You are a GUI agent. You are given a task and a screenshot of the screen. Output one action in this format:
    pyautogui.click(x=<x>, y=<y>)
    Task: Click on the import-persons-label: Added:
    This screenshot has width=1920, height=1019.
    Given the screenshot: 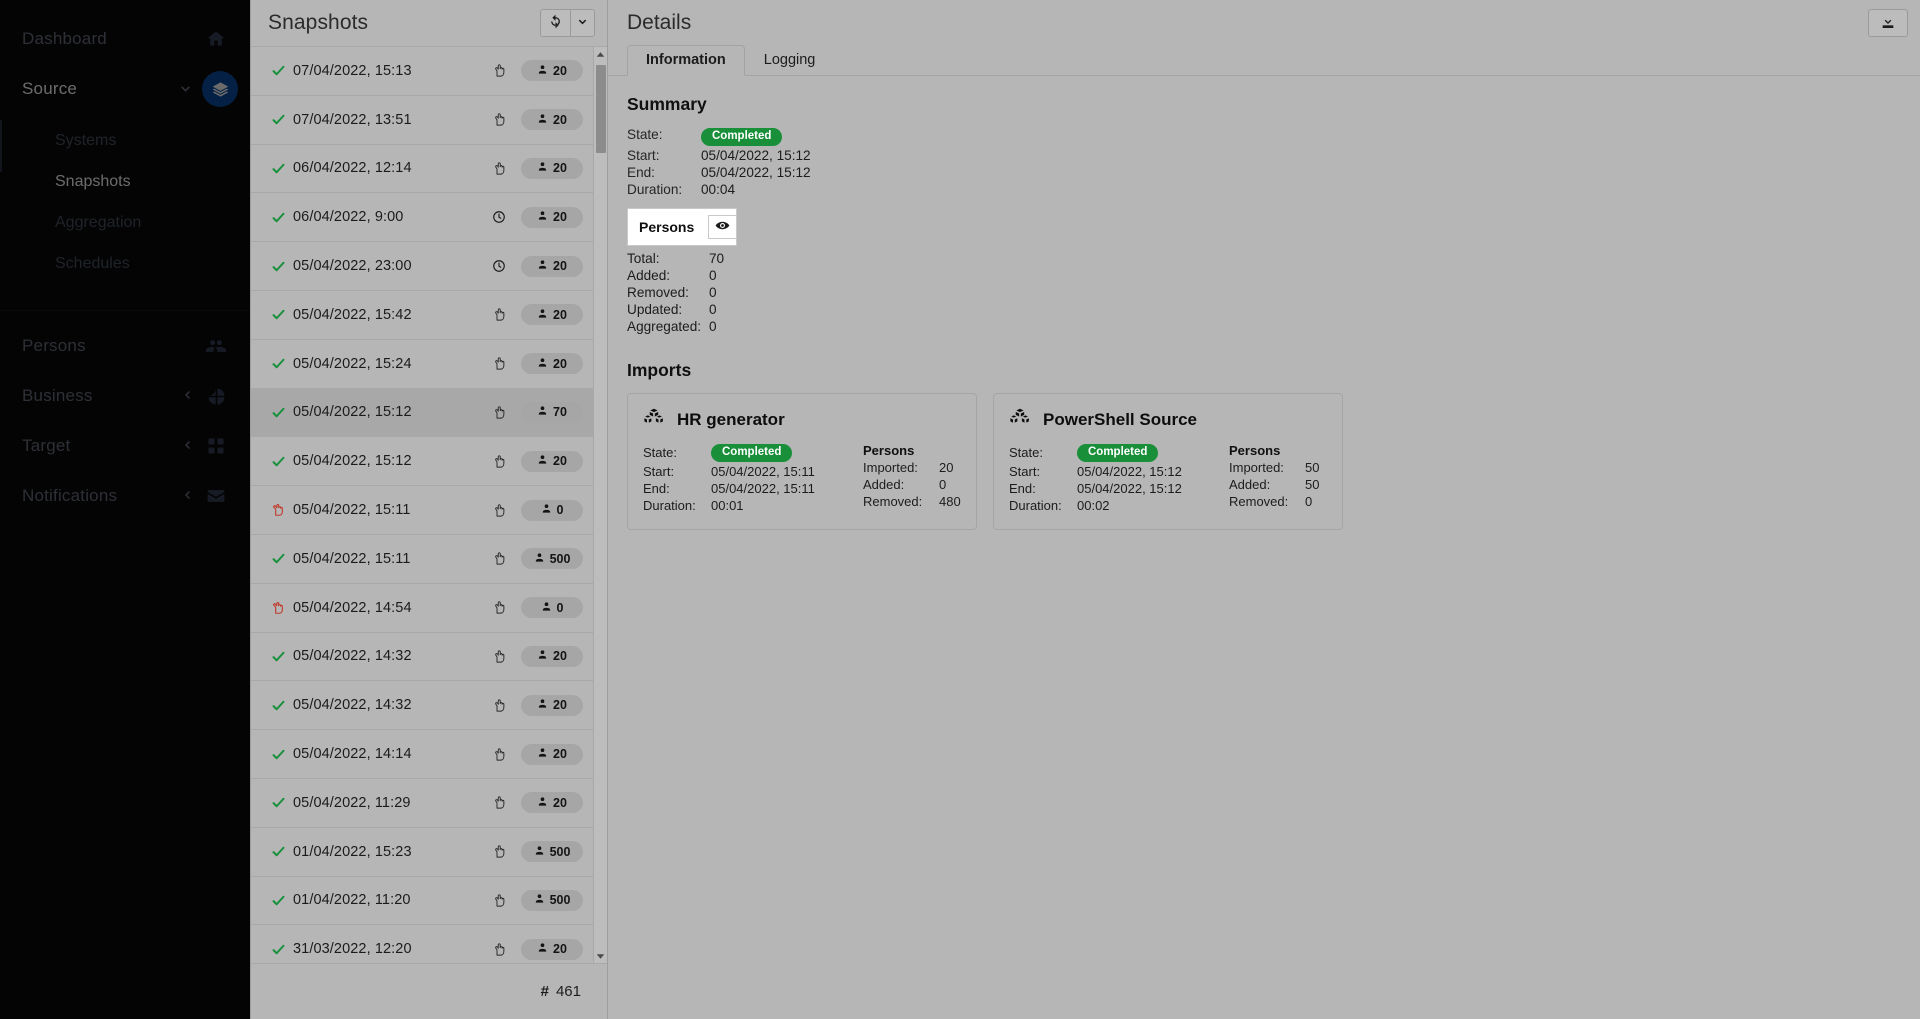 What is the action you would take?
    pyautogui.click(x=1250, y=484)
    